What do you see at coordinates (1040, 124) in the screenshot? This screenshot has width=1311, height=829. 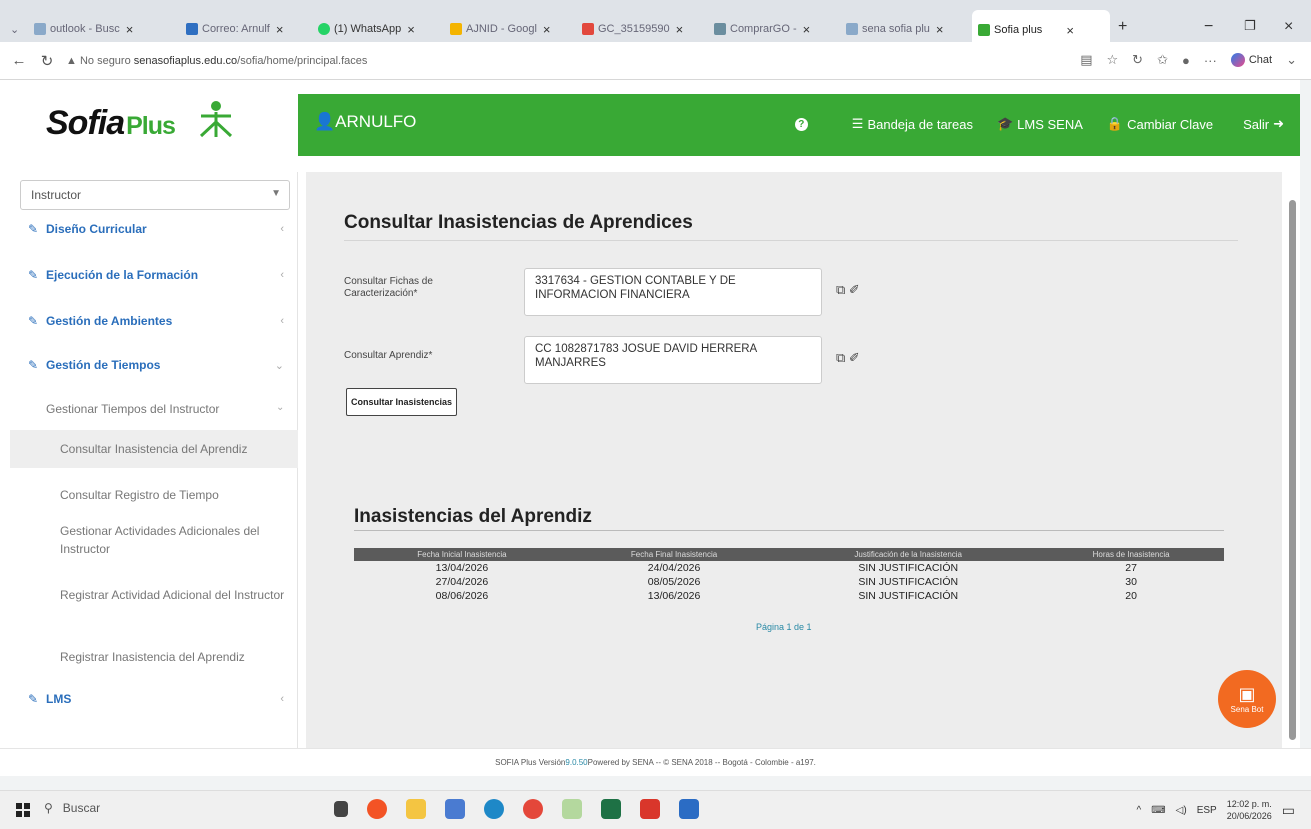 I see `lms-sena-link: 🎓 LMS SENA` at bounding box center [1040, 124].